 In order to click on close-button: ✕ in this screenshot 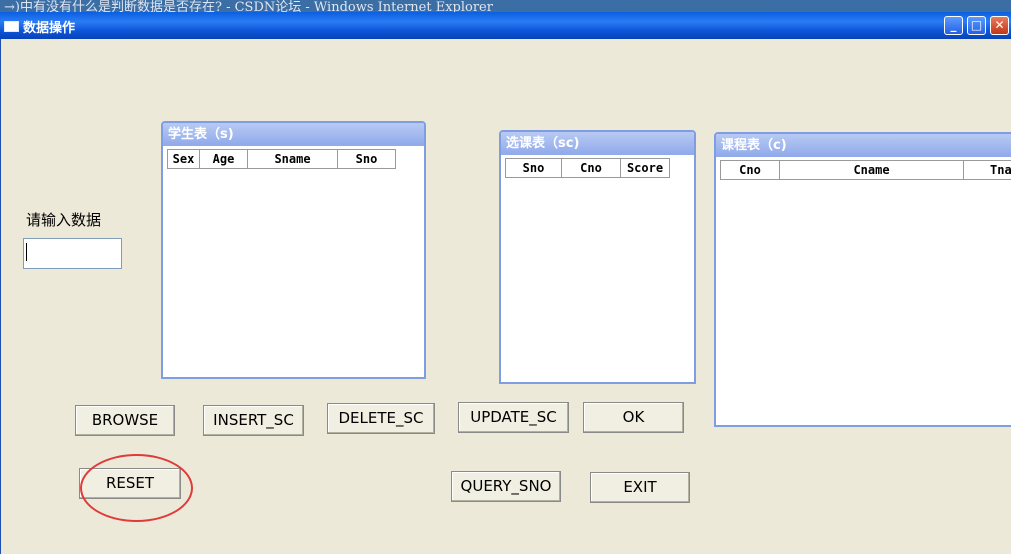, I will do `click(999, 25)`.